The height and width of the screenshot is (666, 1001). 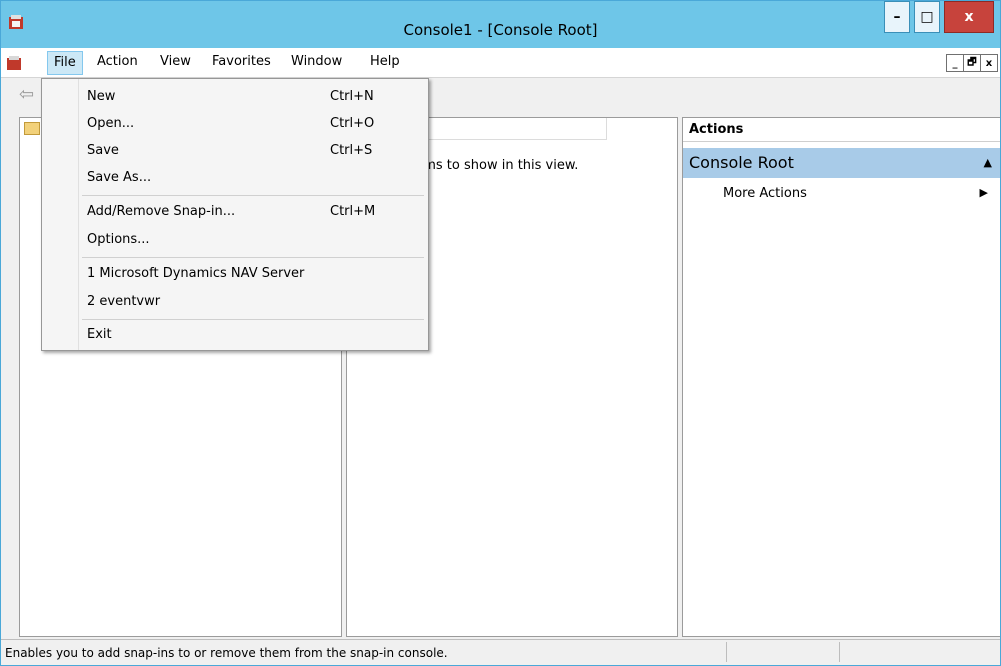 I want to click on submenu-arrow-icon: ▶, so click(x=983, y=192).